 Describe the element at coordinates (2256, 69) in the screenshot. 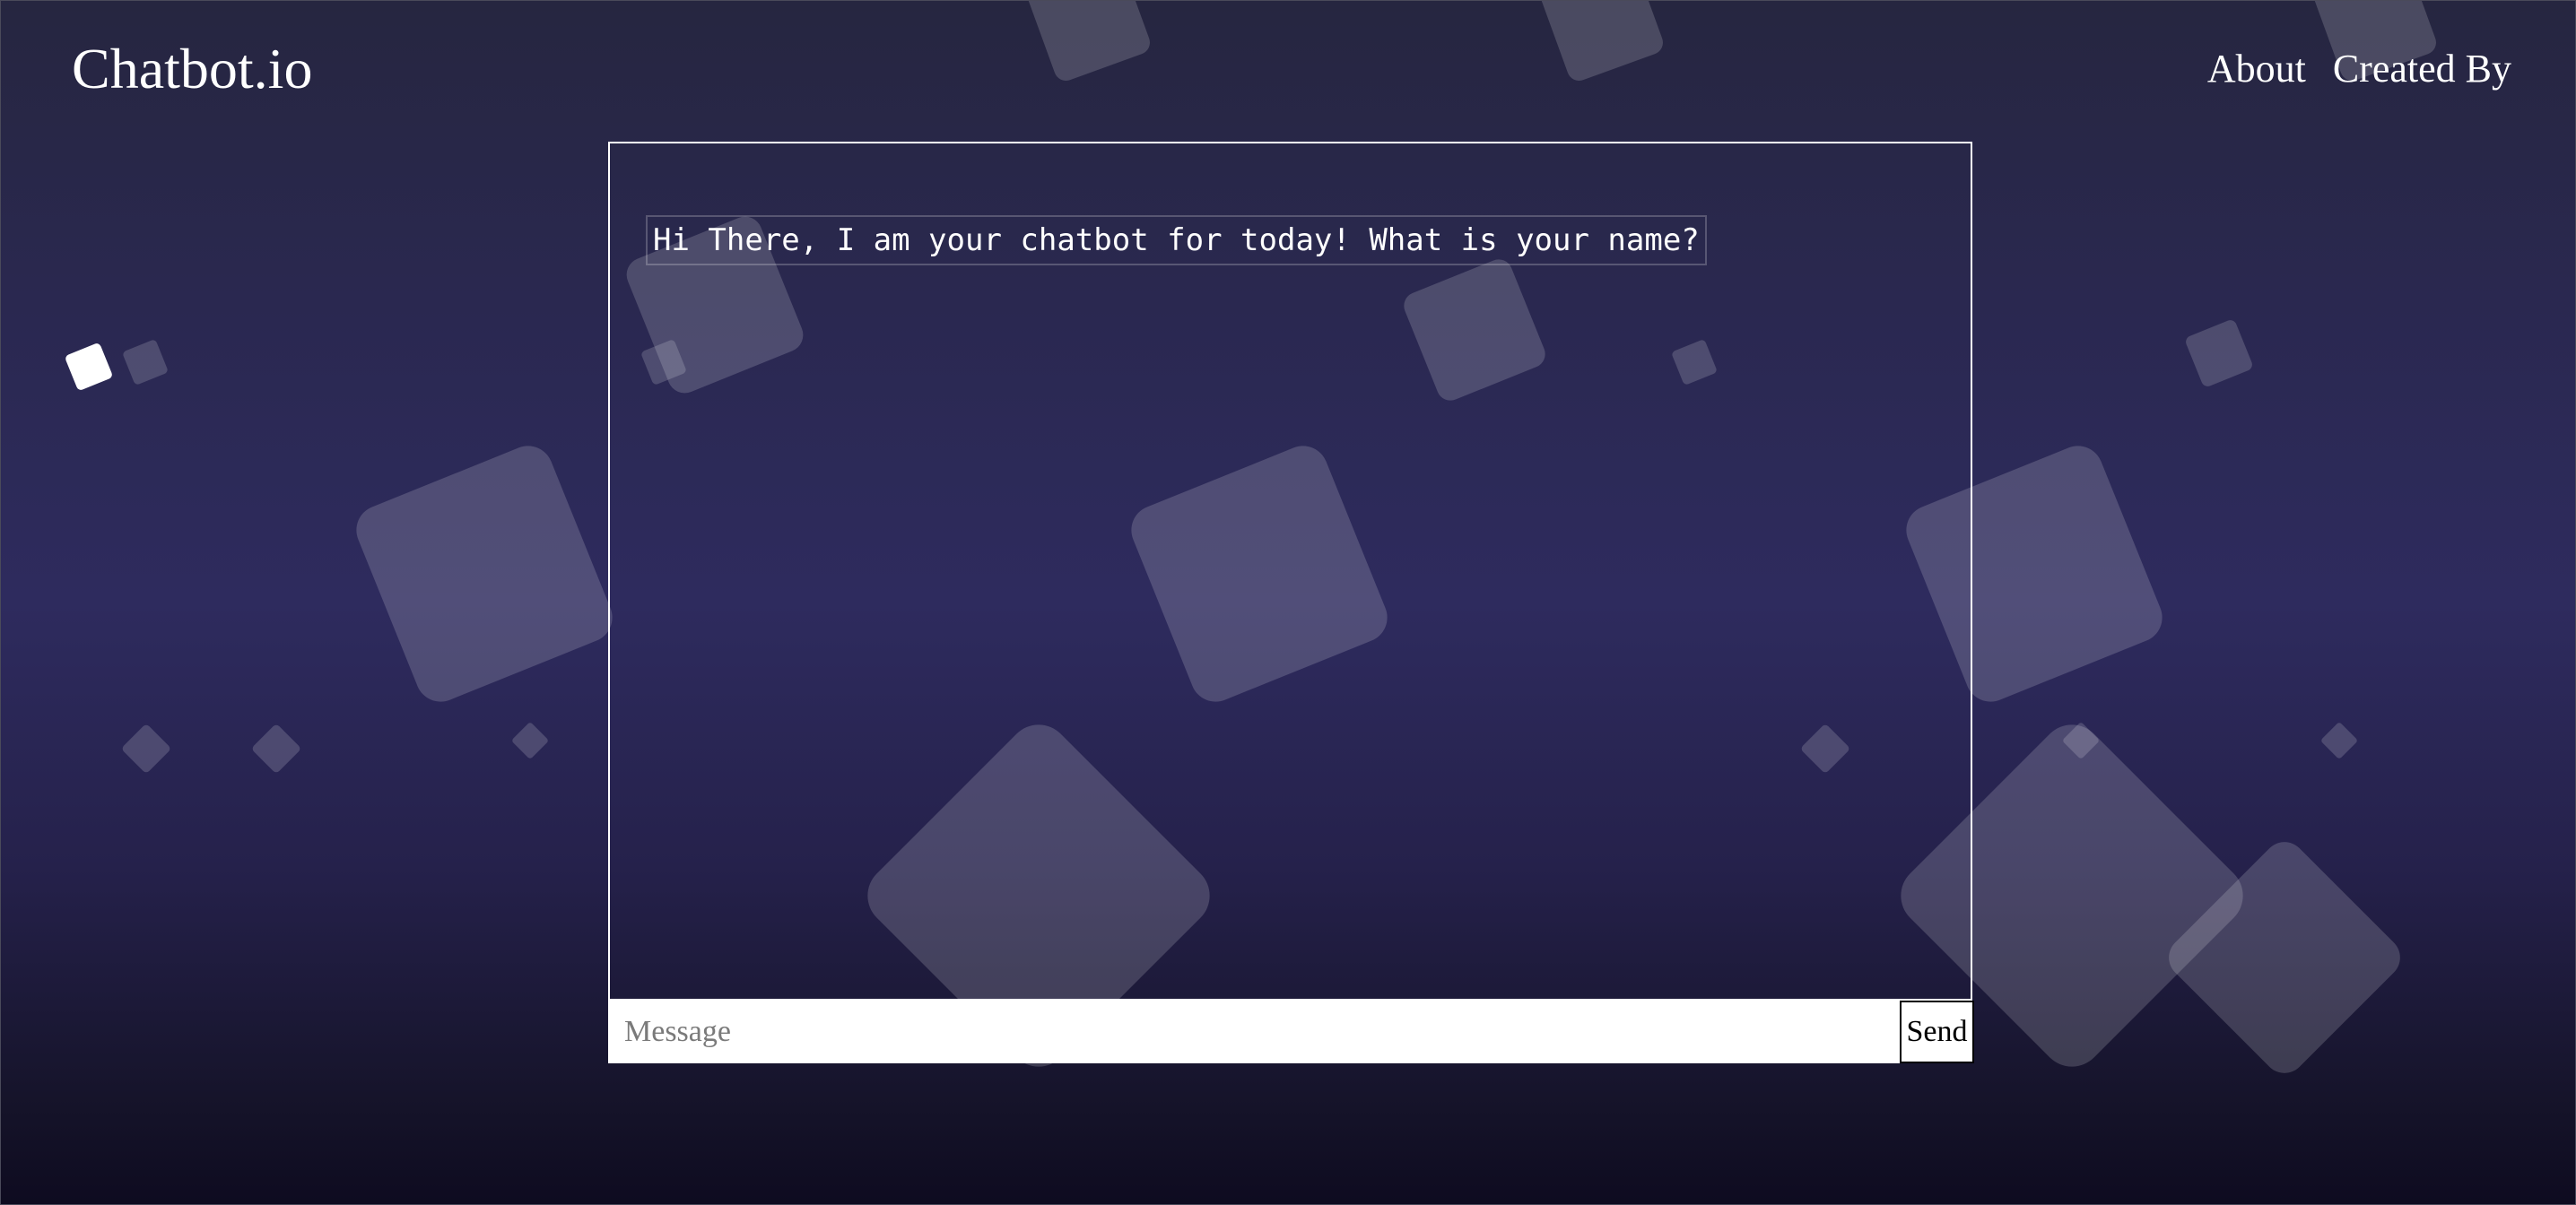

I see `nav-link-about: About` at that location.